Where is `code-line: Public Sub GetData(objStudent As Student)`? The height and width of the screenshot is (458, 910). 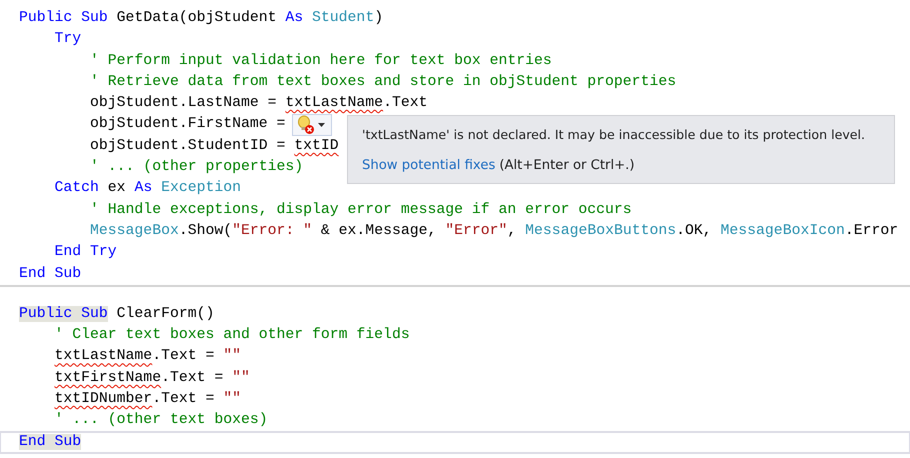 code-line: Public Sub GetData(objStudent As Student) is located at coordinates (201, 18).